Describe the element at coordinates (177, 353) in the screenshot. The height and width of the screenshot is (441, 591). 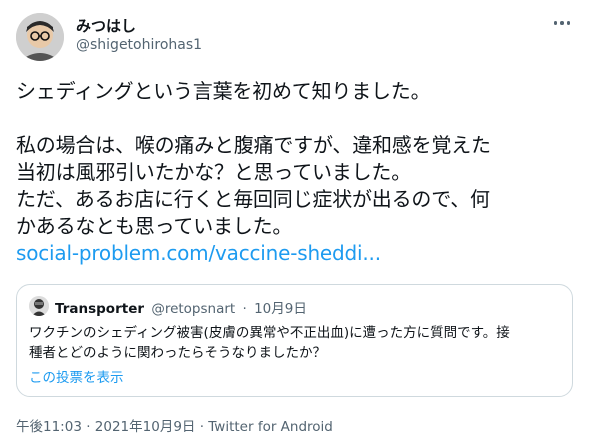
I see `quote-line: 種者とどのように関わったらそうなりましたか？` at that location.